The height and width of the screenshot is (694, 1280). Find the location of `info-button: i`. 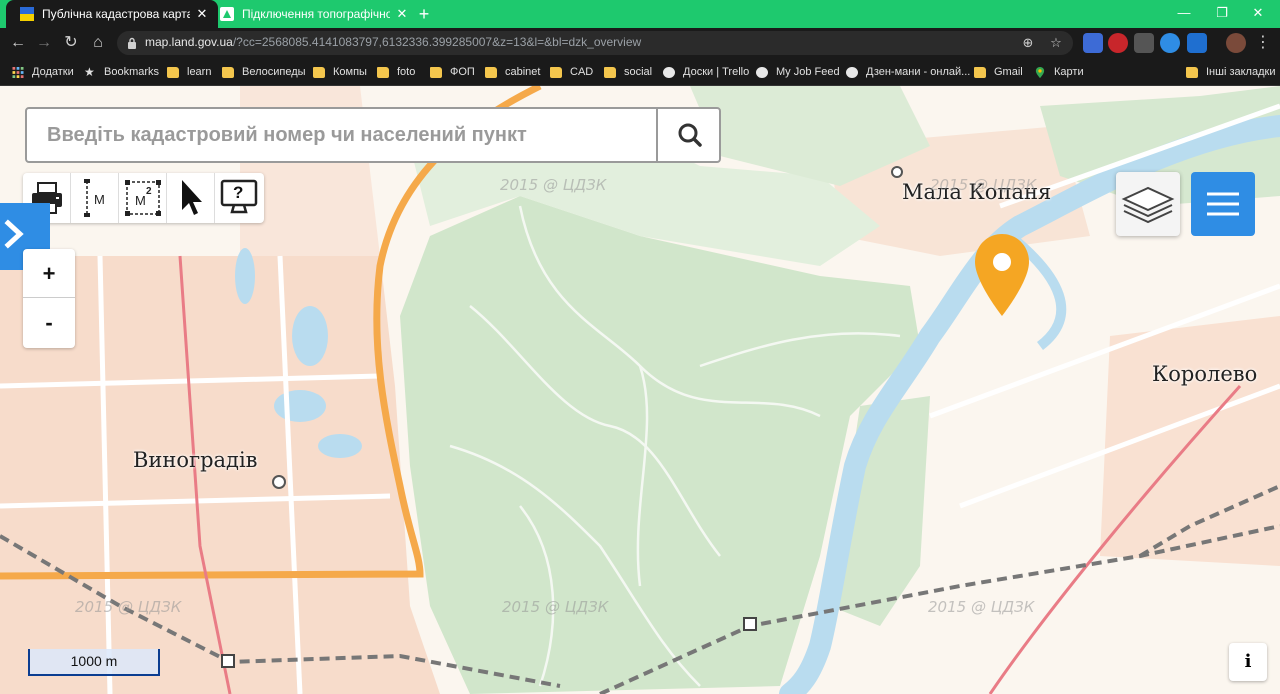

info-button: i is located at coordinates (1248, 662).